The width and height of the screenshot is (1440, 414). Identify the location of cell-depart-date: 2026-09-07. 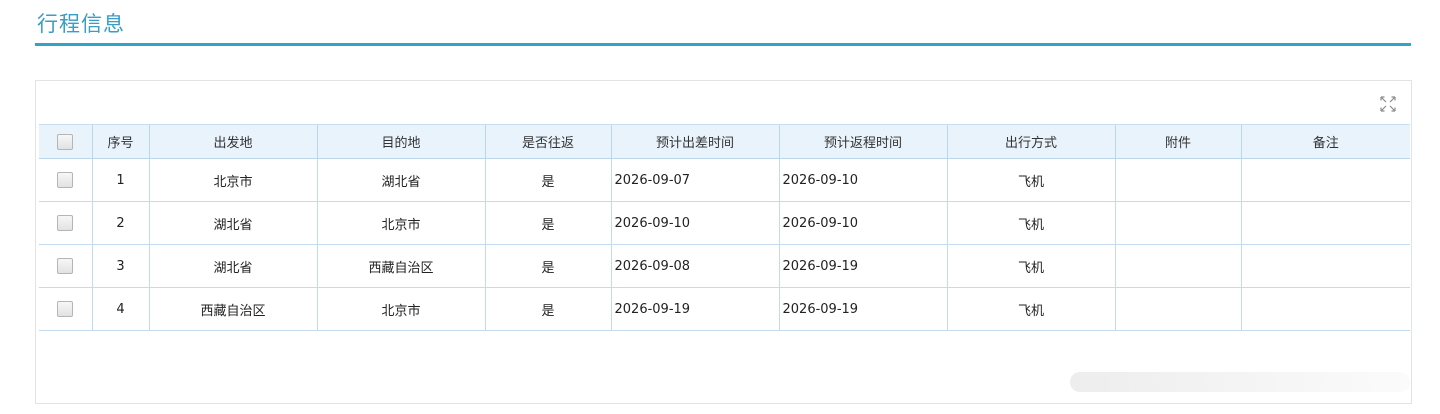
(694, 180).